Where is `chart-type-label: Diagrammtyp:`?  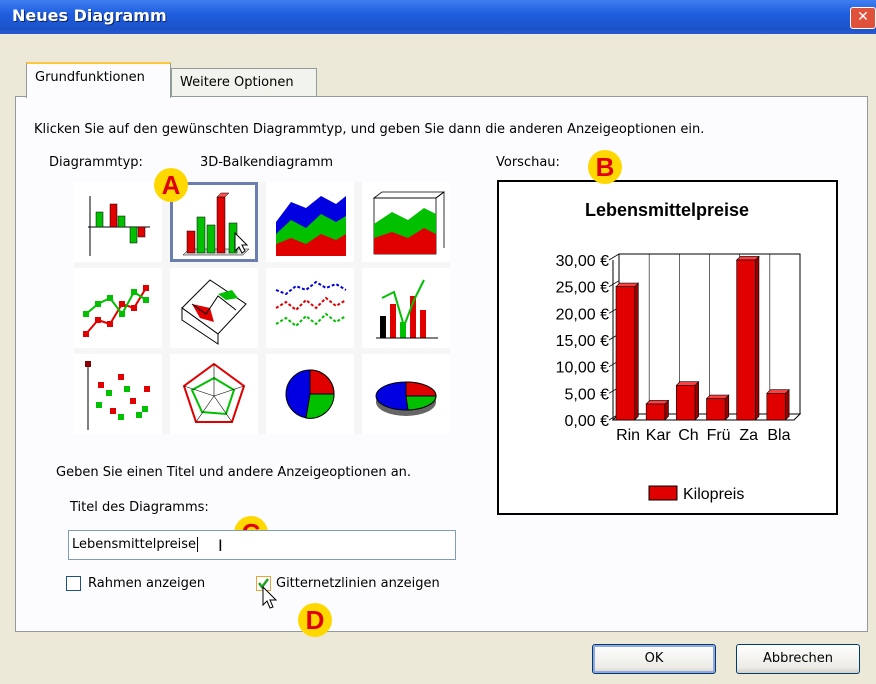 chart-type-label: Diagrammtyp: is located at coordinates (96, 162).